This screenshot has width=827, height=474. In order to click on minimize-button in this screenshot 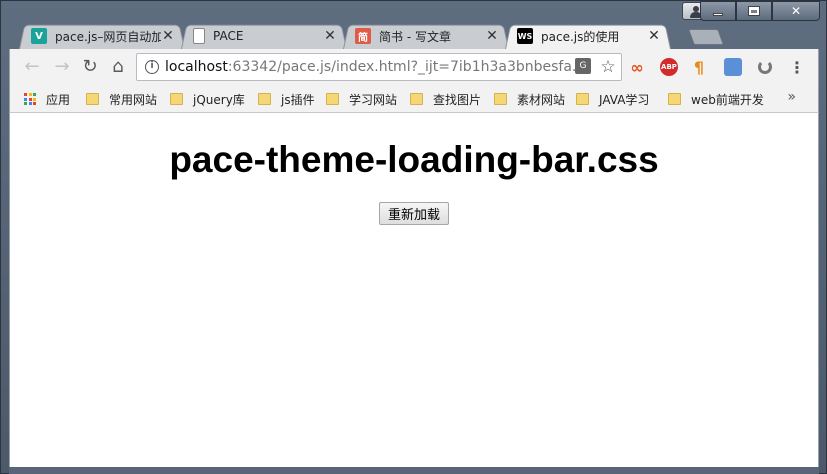, I will do `click(718, 11)`.